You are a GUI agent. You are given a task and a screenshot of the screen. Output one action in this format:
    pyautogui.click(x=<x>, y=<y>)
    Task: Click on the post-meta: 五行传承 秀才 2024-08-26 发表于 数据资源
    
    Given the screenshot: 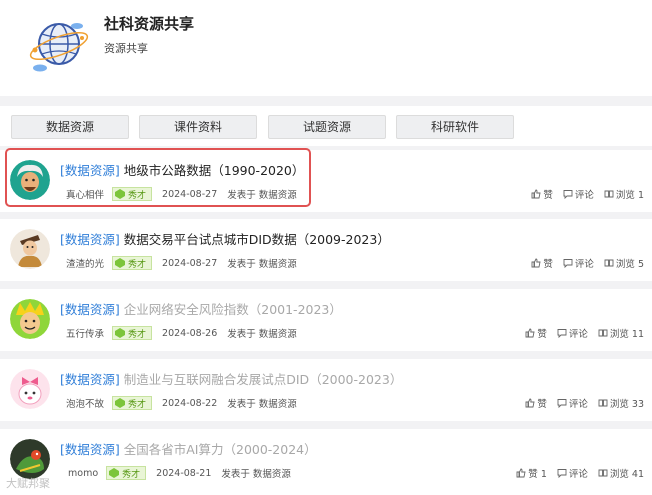 What is the action you would take?
    pyautogui.click(x=181, y=333)
    